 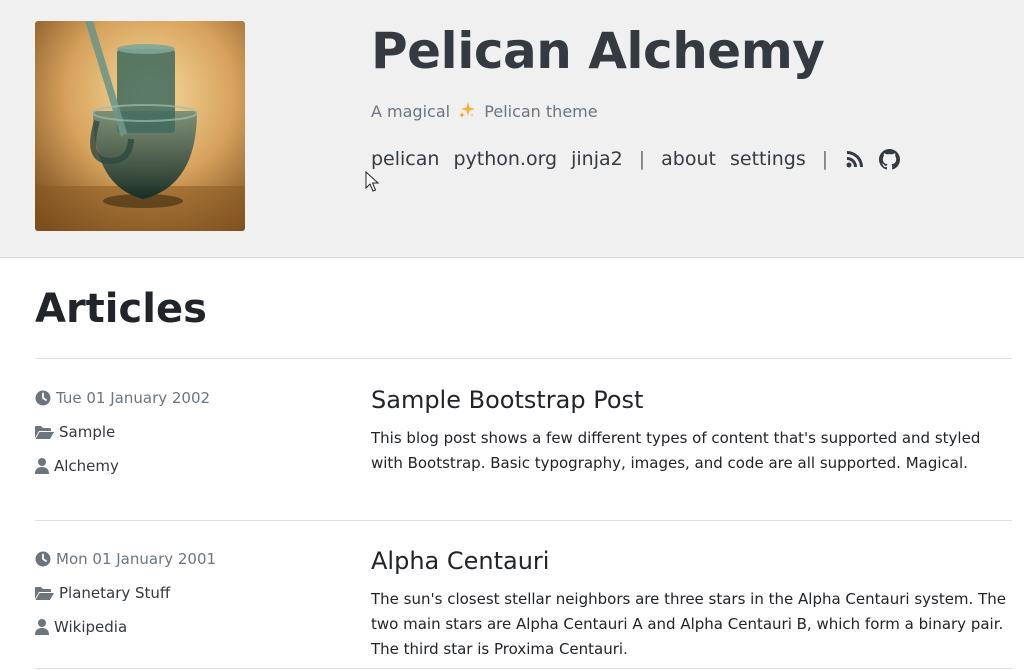 I want to click on article-date: Tue 01 January 2002, so click(x=122, y=398).